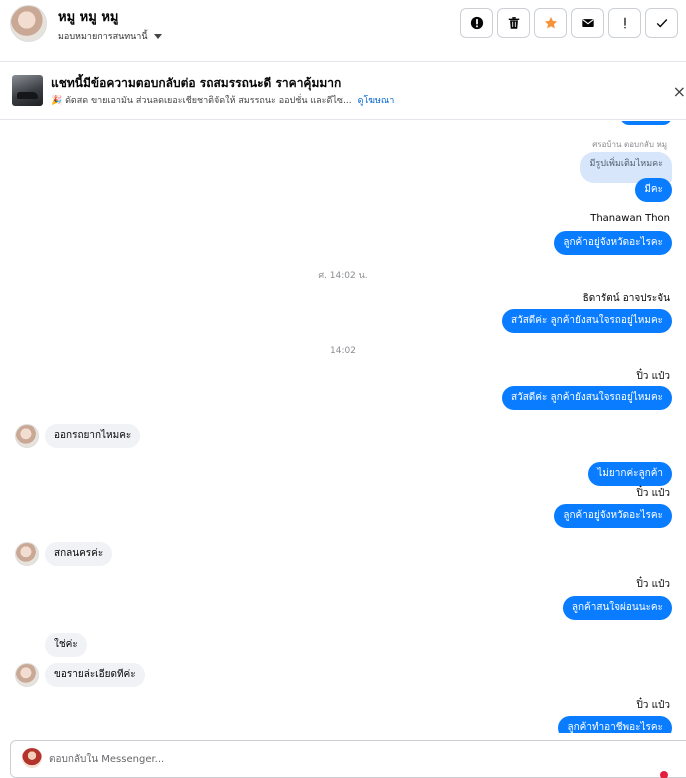 This screenshot has width=686, height=778. Describe the element at coordinates (32, 758) in the screenshot. I see `page-avatar` at that location.